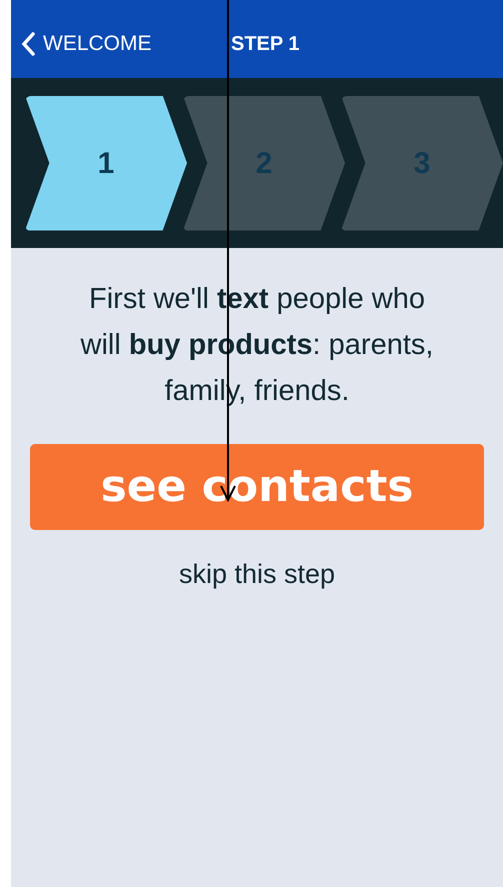 Image resolution: width=503 pixels, height=887 pixels. What do you see at coordinates (257, 574) in the screenshot?
I see `skip-link: skip this step` at bounding box center [257, 574].